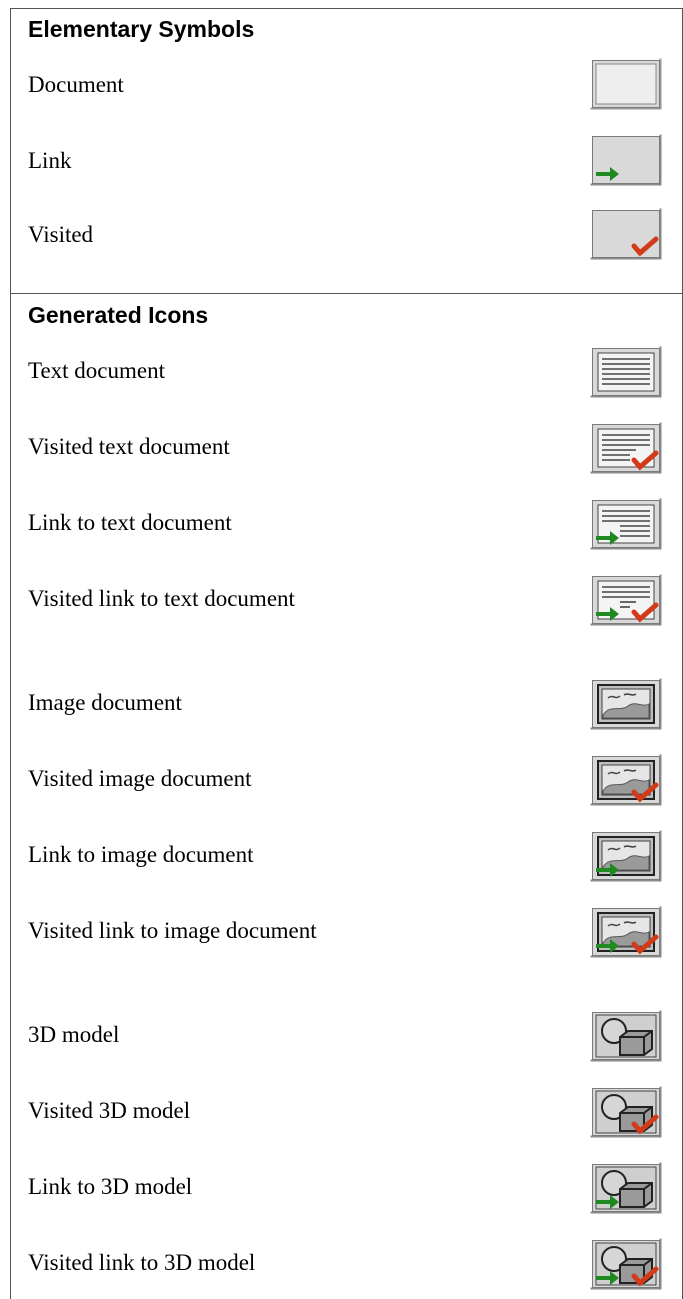 The image size is (683, 1299). Describe the element at coordinates (626, 780) in the screenshot. I see `visited-image-document-icon` at that location.